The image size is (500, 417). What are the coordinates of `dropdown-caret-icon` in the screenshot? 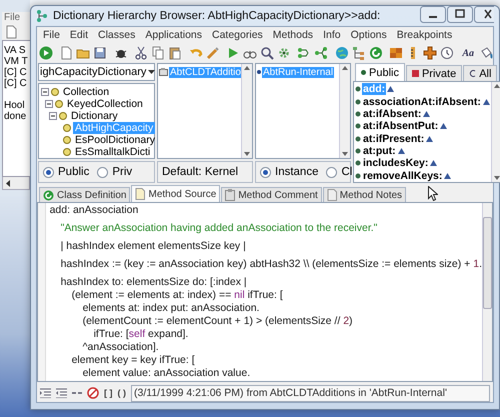 It's located at (152, 72).